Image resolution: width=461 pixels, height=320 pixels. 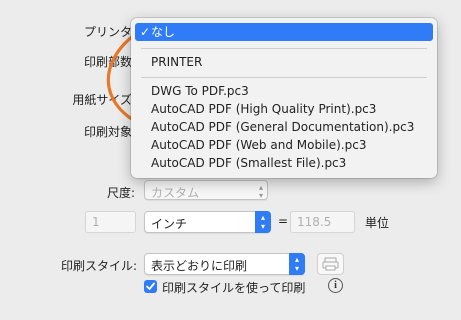 I want to click on print-style-edit-button, so click(x=330, y=264).